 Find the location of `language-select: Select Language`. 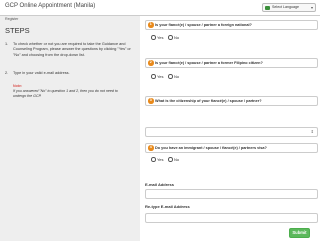

language-select: Select Language is located at coordinates (289, 7).